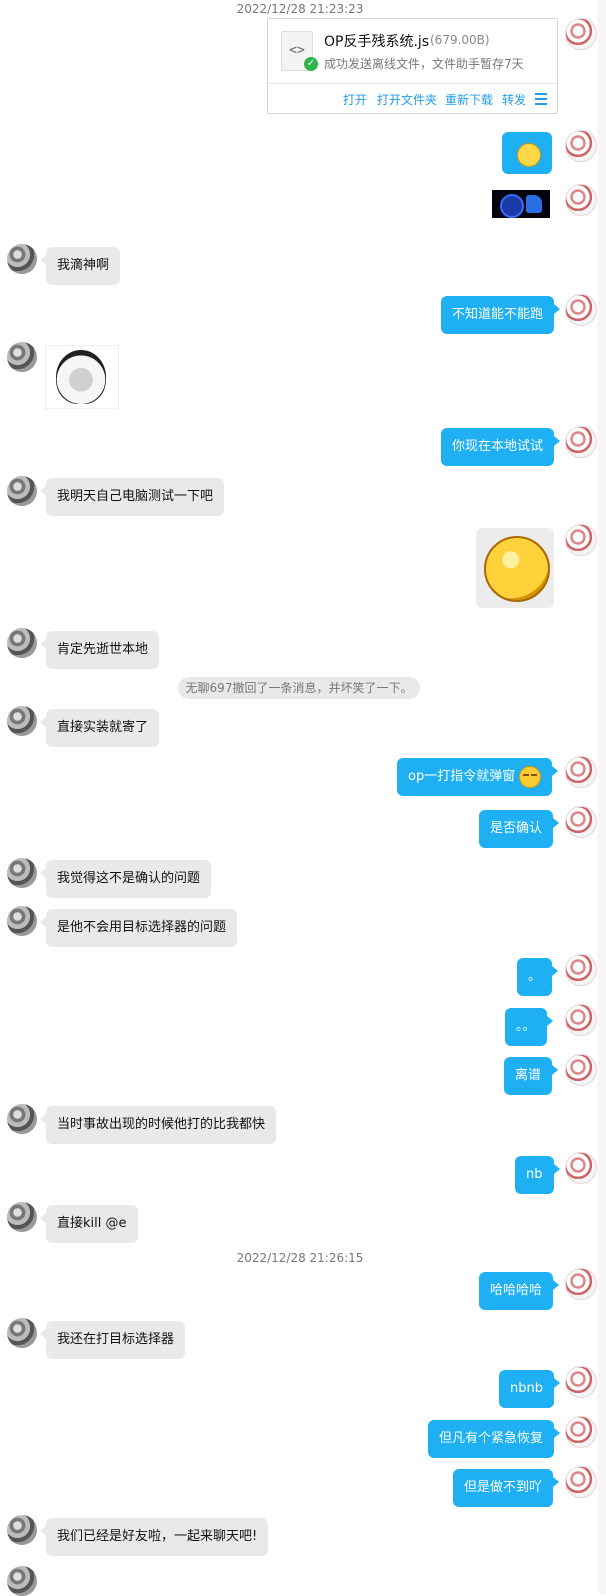 The width and height of the screenshot is (606, 1596). I want to click on message-bubble: 。。, so click(528, 1027).